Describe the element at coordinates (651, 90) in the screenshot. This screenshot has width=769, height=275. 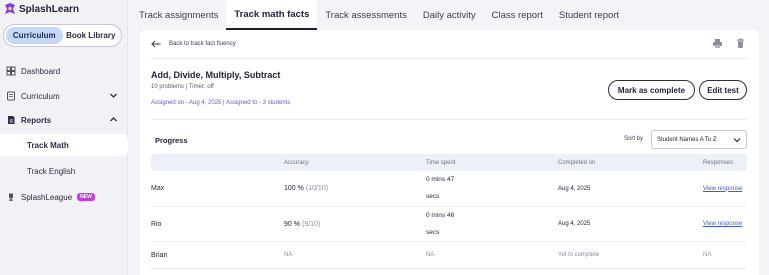
I see `mark-as-complete-button: Mark as complete` at that location.